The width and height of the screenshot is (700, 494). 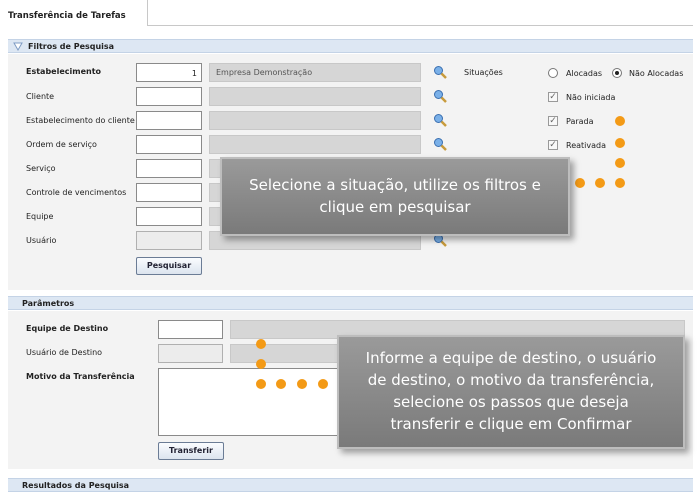 What do you see at coordinates (483, 72) in the screenshot?
I see `situacoes-label: Situações` at bounding box center [483, 72].